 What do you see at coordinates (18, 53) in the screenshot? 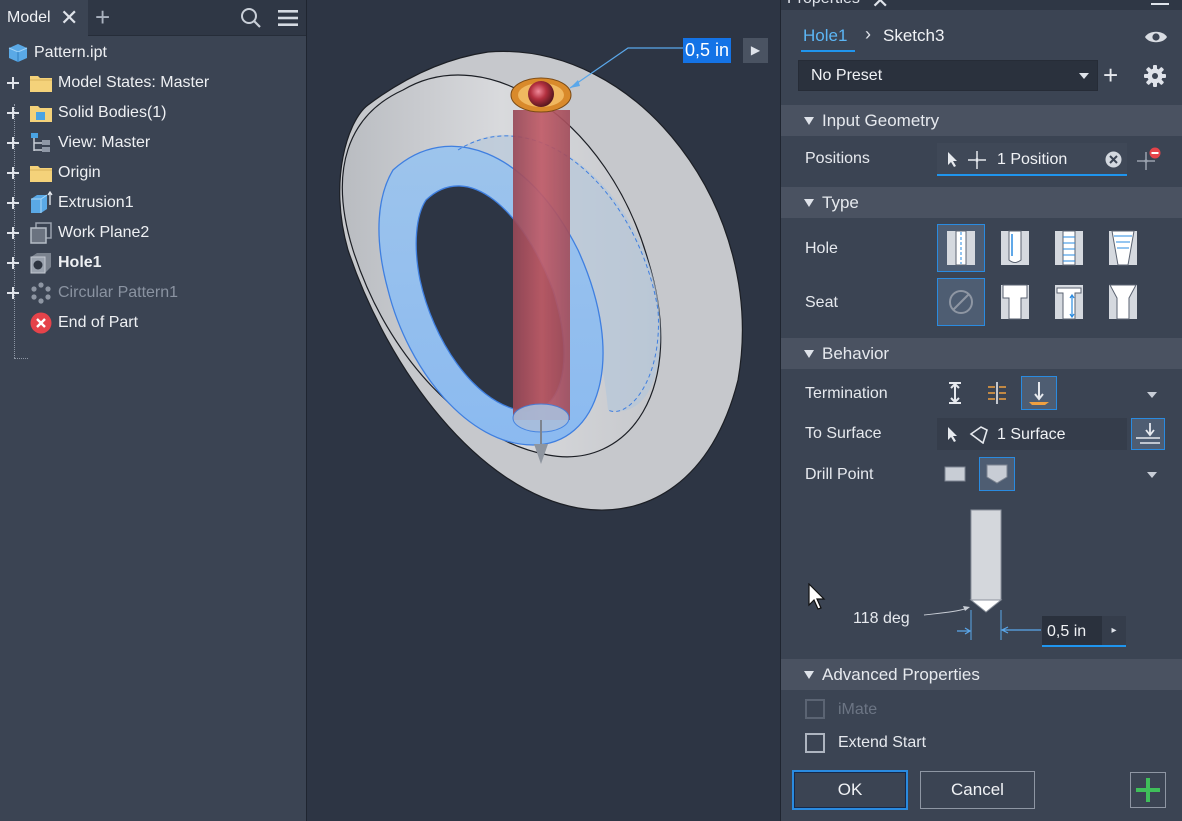
I see `part-icon` at bounding box center [18, 53].